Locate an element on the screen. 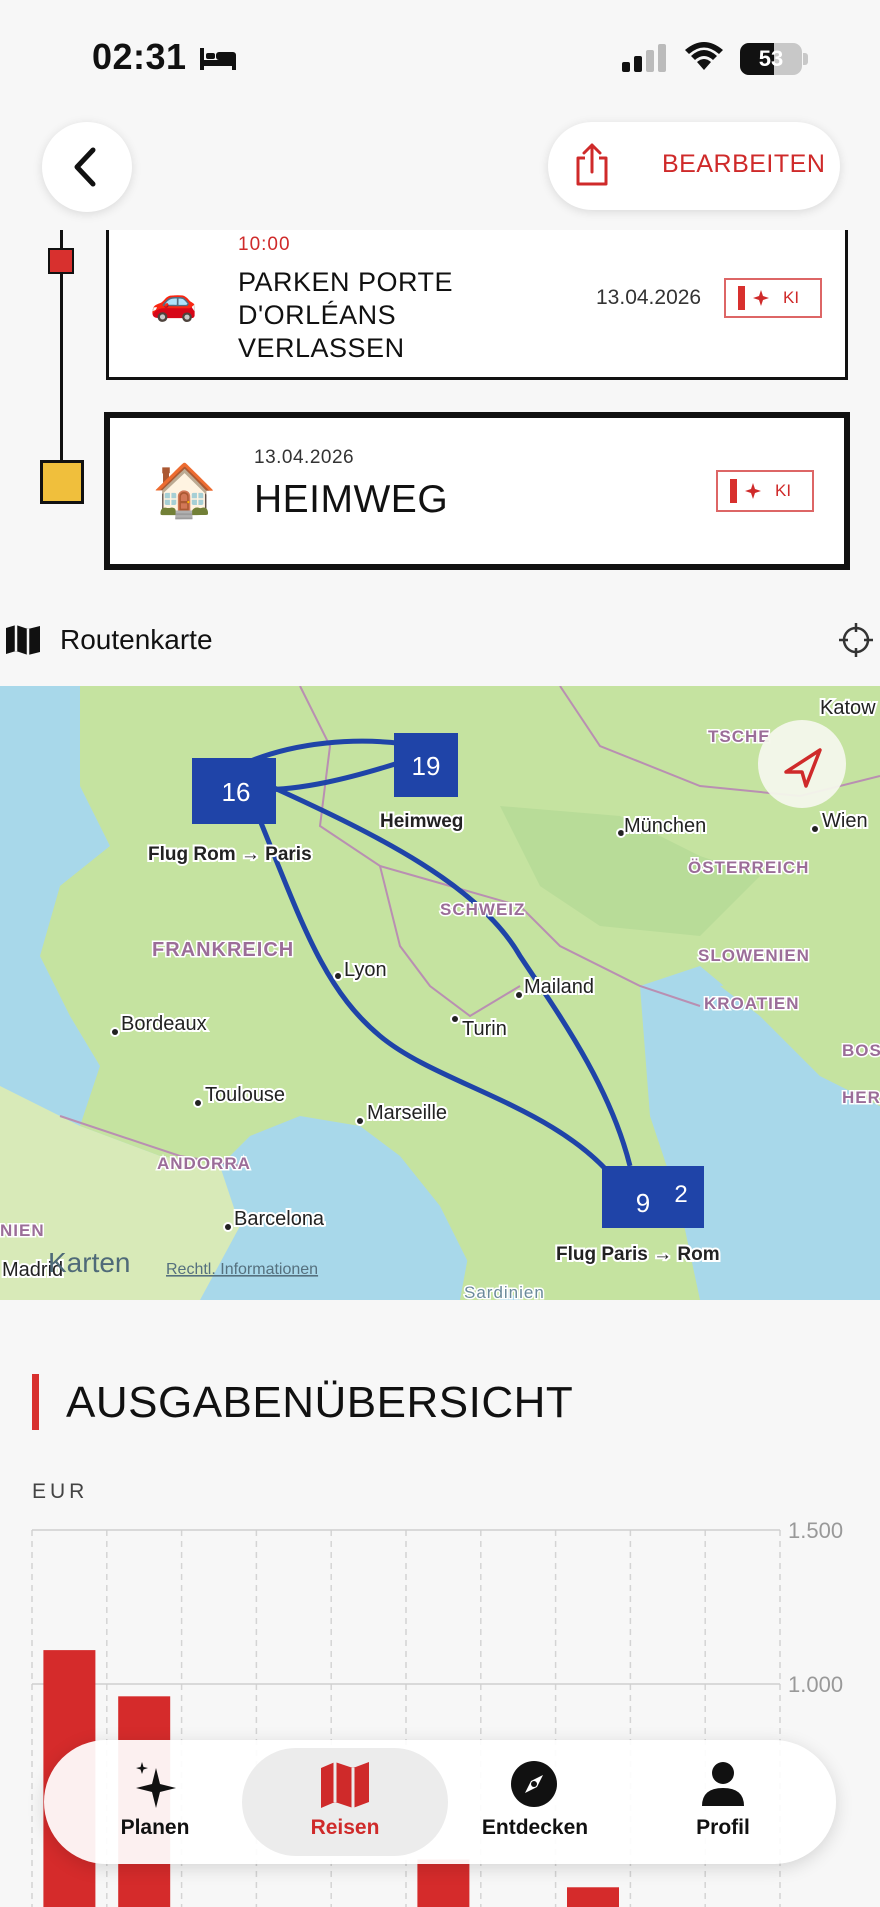 This screenshot has height=1907, width=880. maps-attribution: Karten is located at coordinates (89, 1262).